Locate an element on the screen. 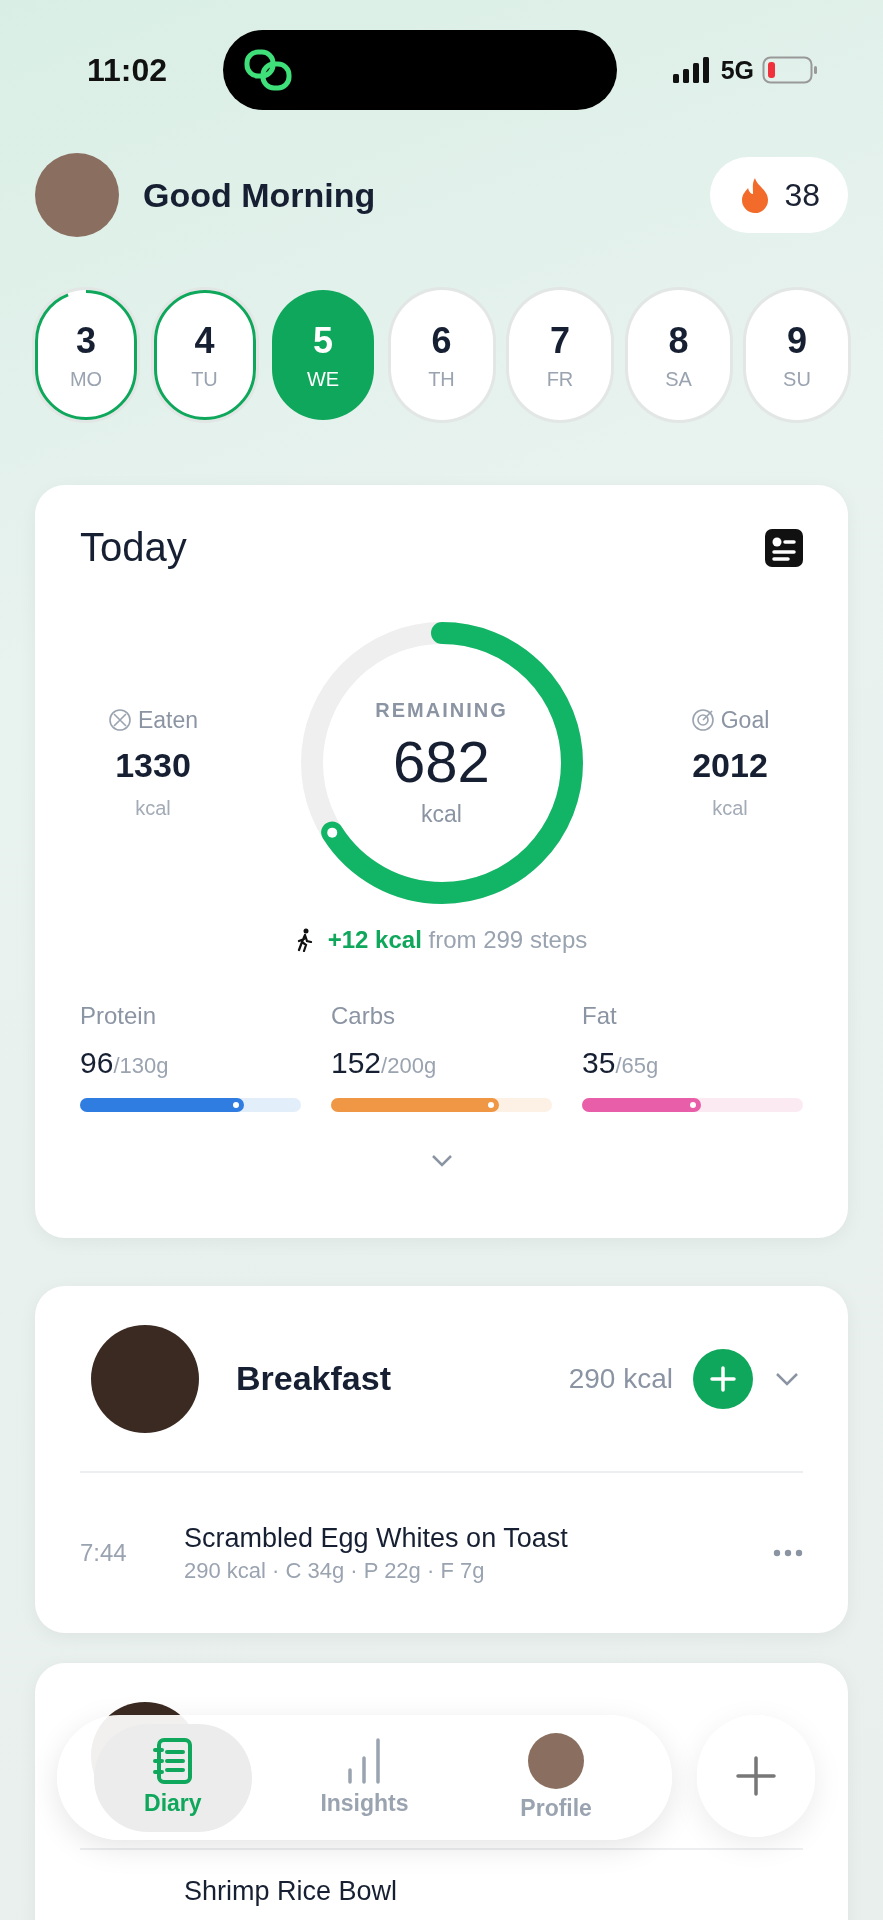 This screenshot has width=883, height=1920. bar-chart-icon is located at coordinates (364, 1761).